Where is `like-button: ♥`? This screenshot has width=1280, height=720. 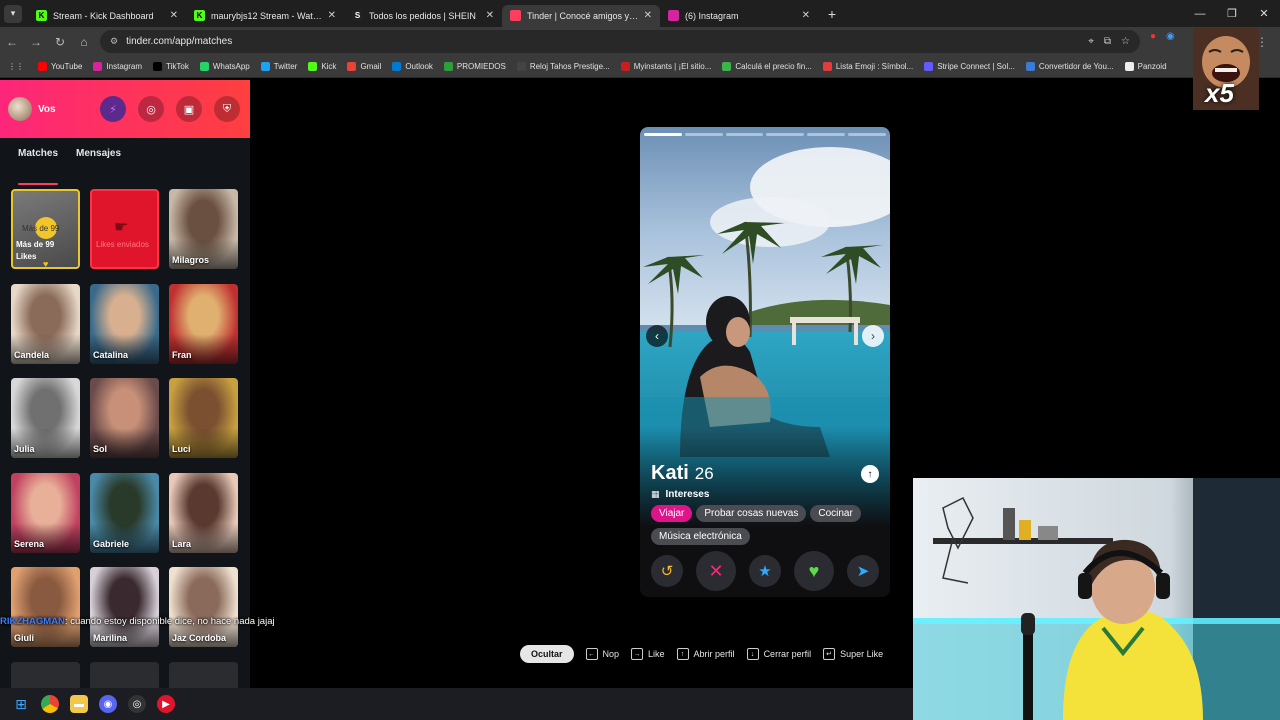 like-button: ♥ is located at coordinates (814, 571).